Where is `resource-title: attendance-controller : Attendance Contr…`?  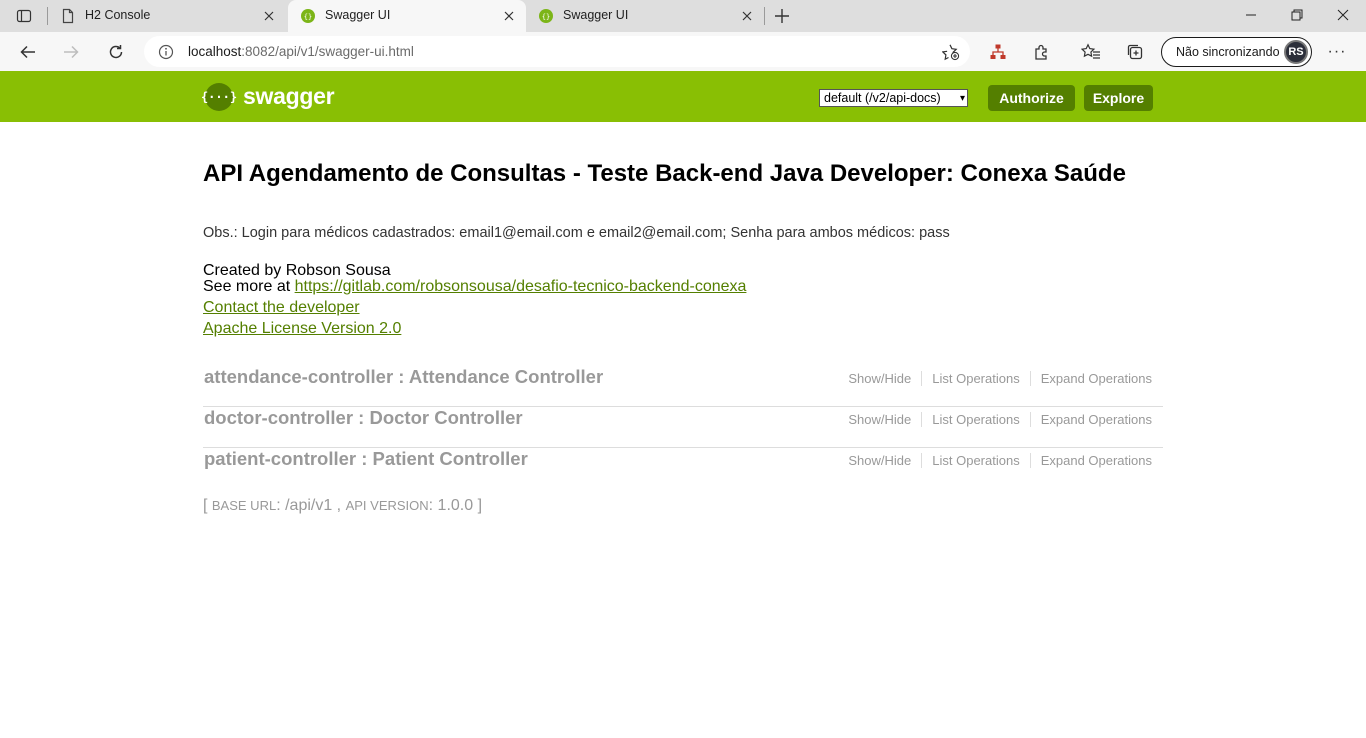 resource-title: attendance-controller : Attendance Contr… is located at coordinates (403, 377).